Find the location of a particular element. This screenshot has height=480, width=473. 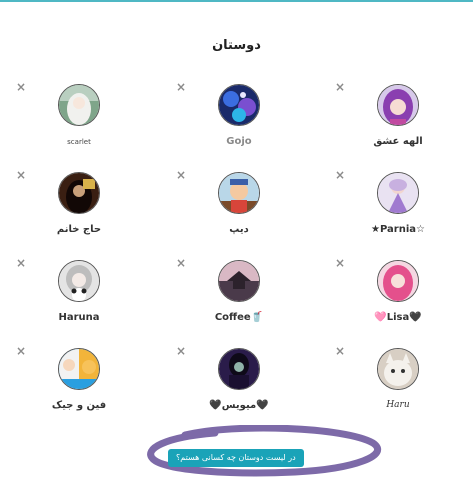

friend-card: × Coffee🥤 is located at coordinates (245, 298).